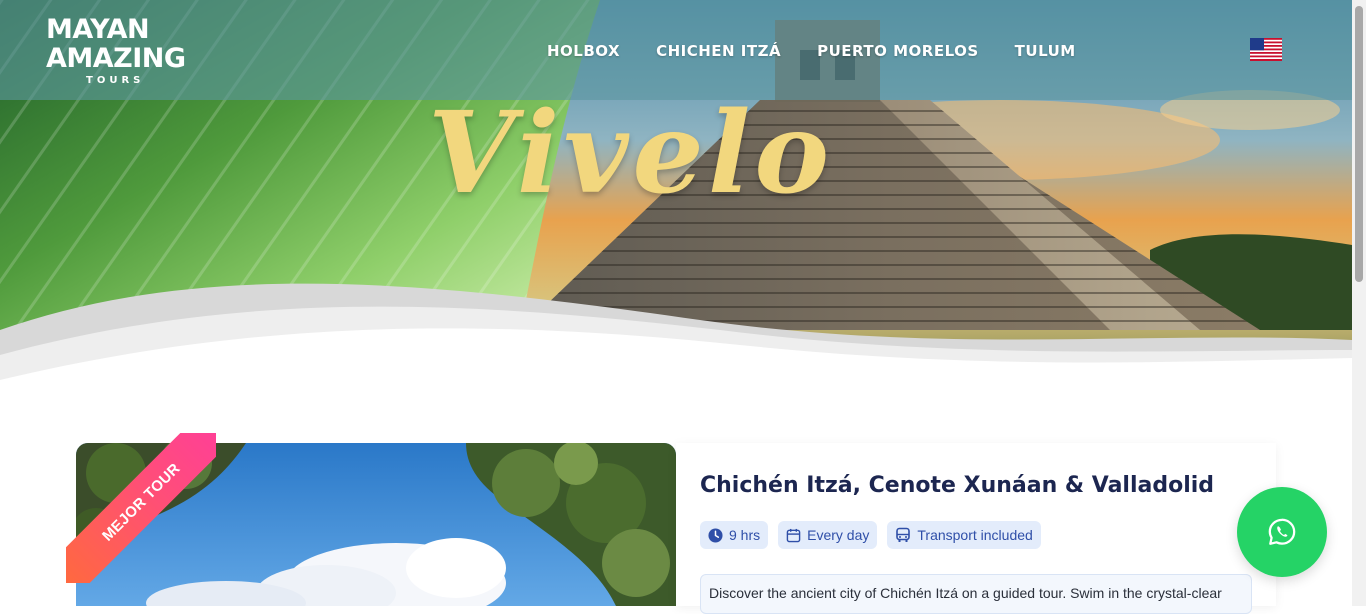  What do you see at coordinates (631, 153) in the screenshot?
I see `hero-headline: Vivelo` at bounding box center [631, 153].